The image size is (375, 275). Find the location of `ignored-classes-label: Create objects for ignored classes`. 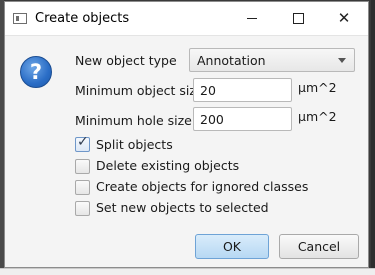

ignored-classes-label: Create objects for ignored classes is located at coordinates (202, 186).